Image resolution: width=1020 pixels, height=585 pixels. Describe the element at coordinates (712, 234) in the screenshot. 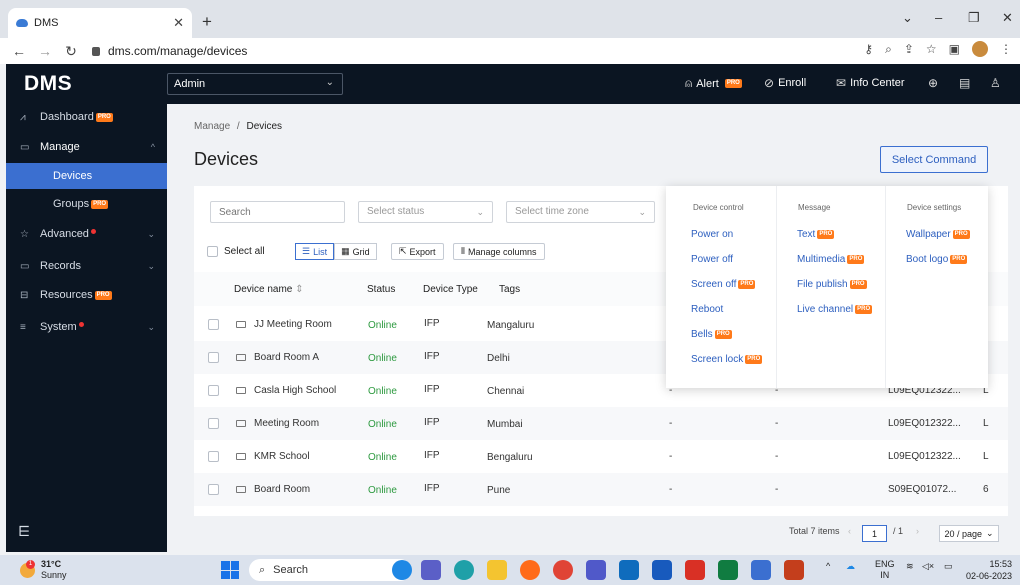

I see `cmd-power-on: Power on` at that location.